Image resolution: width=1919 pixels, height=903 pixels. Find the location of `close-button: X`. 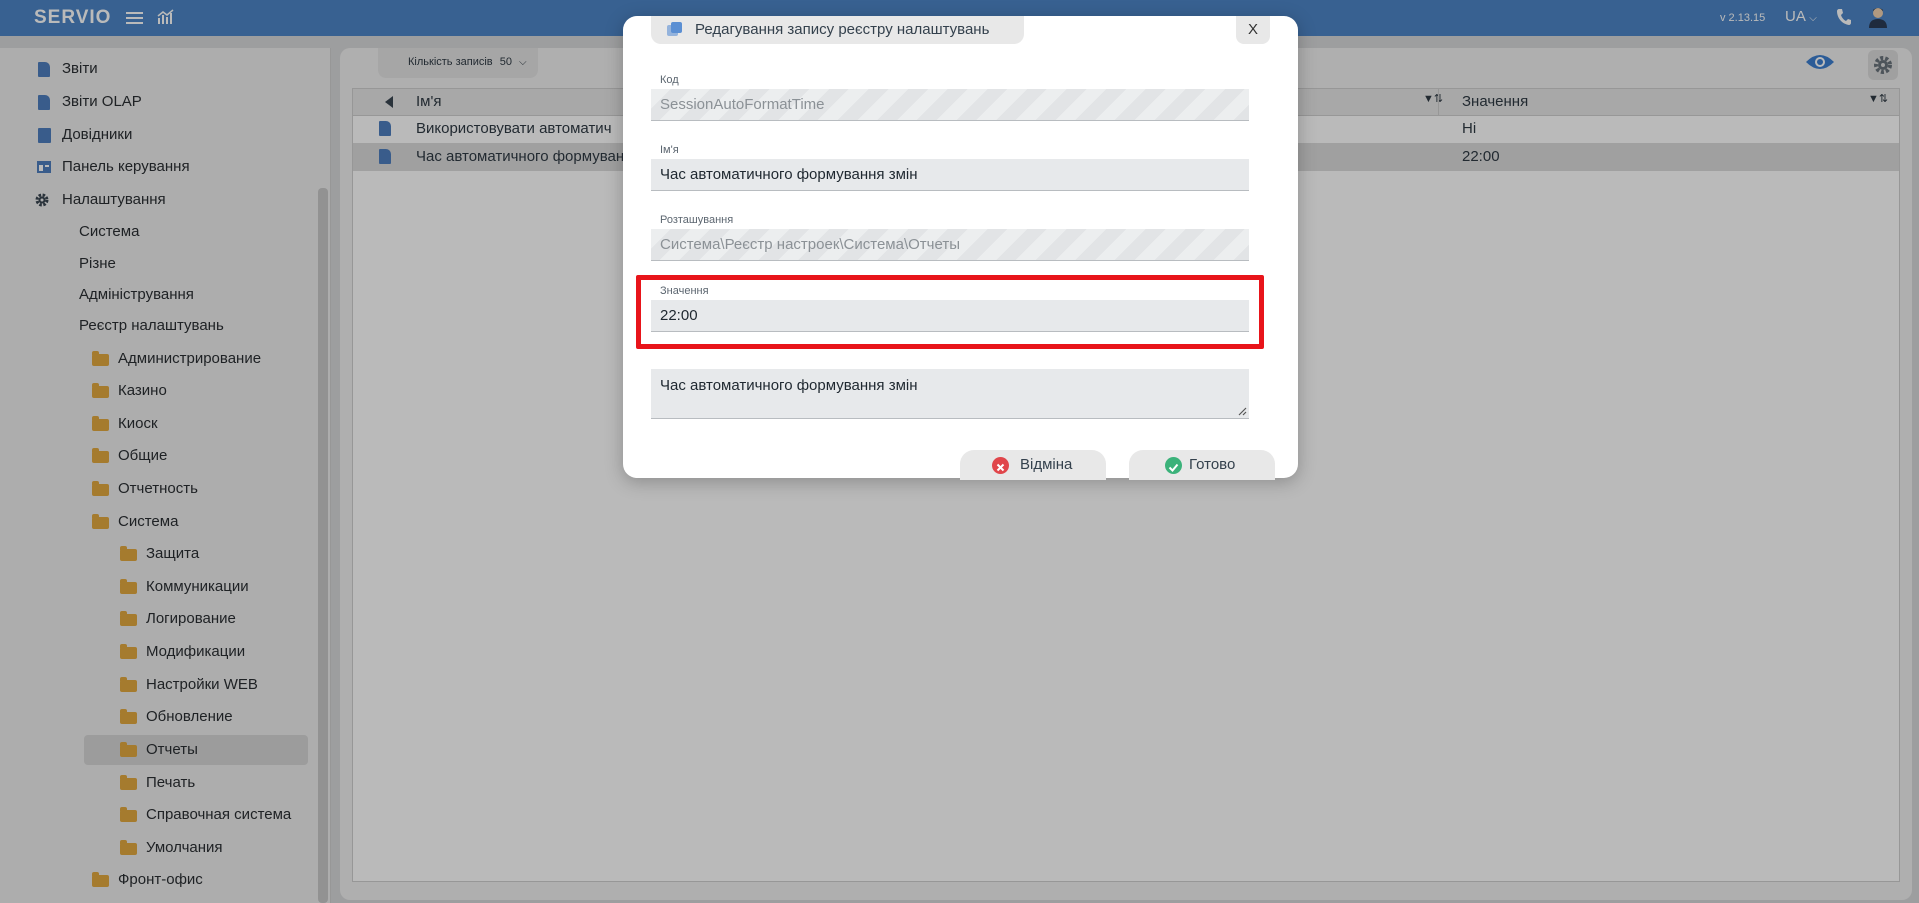

close-button: X is located at coordinates (1253, 30).